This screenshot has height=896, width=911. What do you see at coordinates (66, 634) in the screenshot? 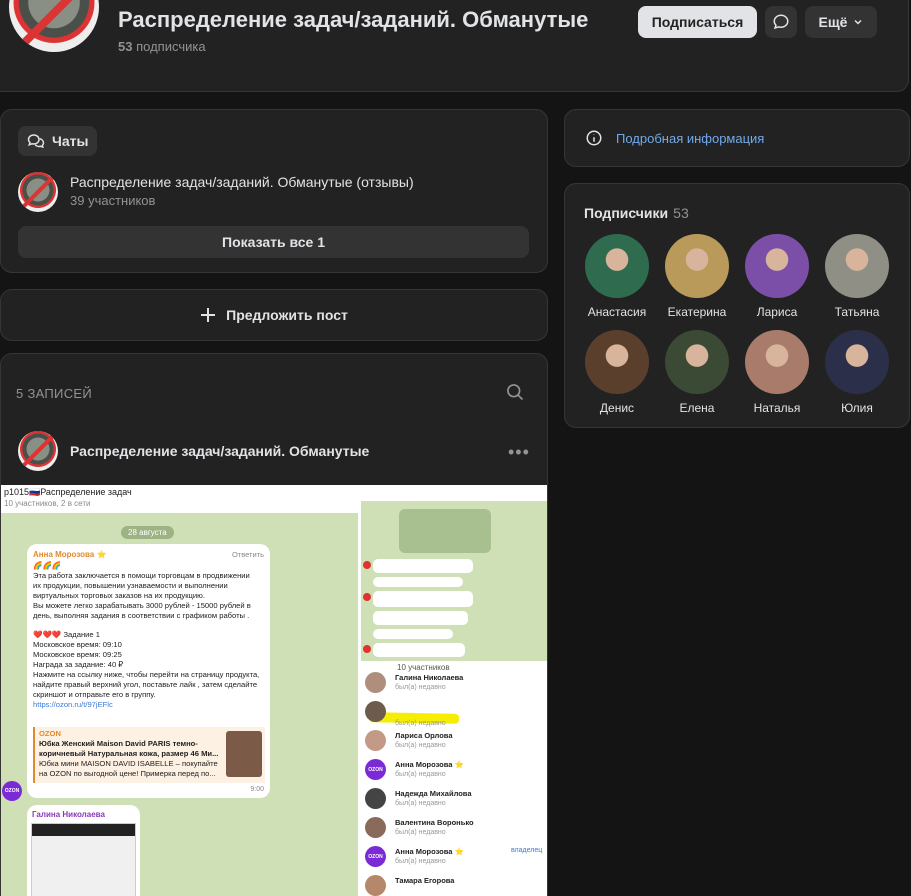
I see `message-line: ❤️❤️❤️ Задание 1` at bounding box center [66, 634].